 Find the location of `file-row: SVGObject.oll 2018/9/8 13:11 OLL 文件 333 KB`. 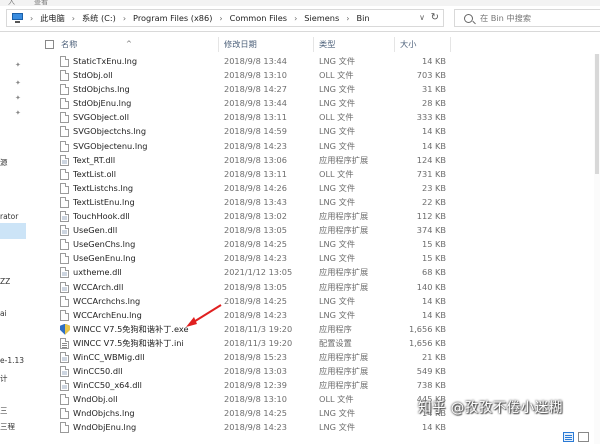

file-row: SVGObject.oll 2018/9/8 13:11 OLL 文件 333 KB is located at coordinates (312, 117).